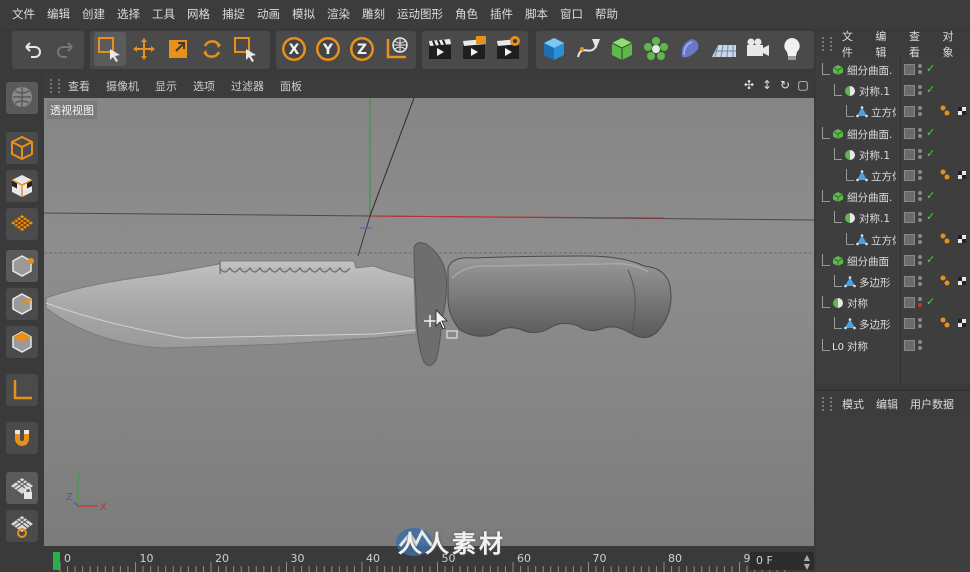 Image resolution: width=970 pixels, height=572 pixels. I want to click on mograph-cloner-button, so click(656, 49).